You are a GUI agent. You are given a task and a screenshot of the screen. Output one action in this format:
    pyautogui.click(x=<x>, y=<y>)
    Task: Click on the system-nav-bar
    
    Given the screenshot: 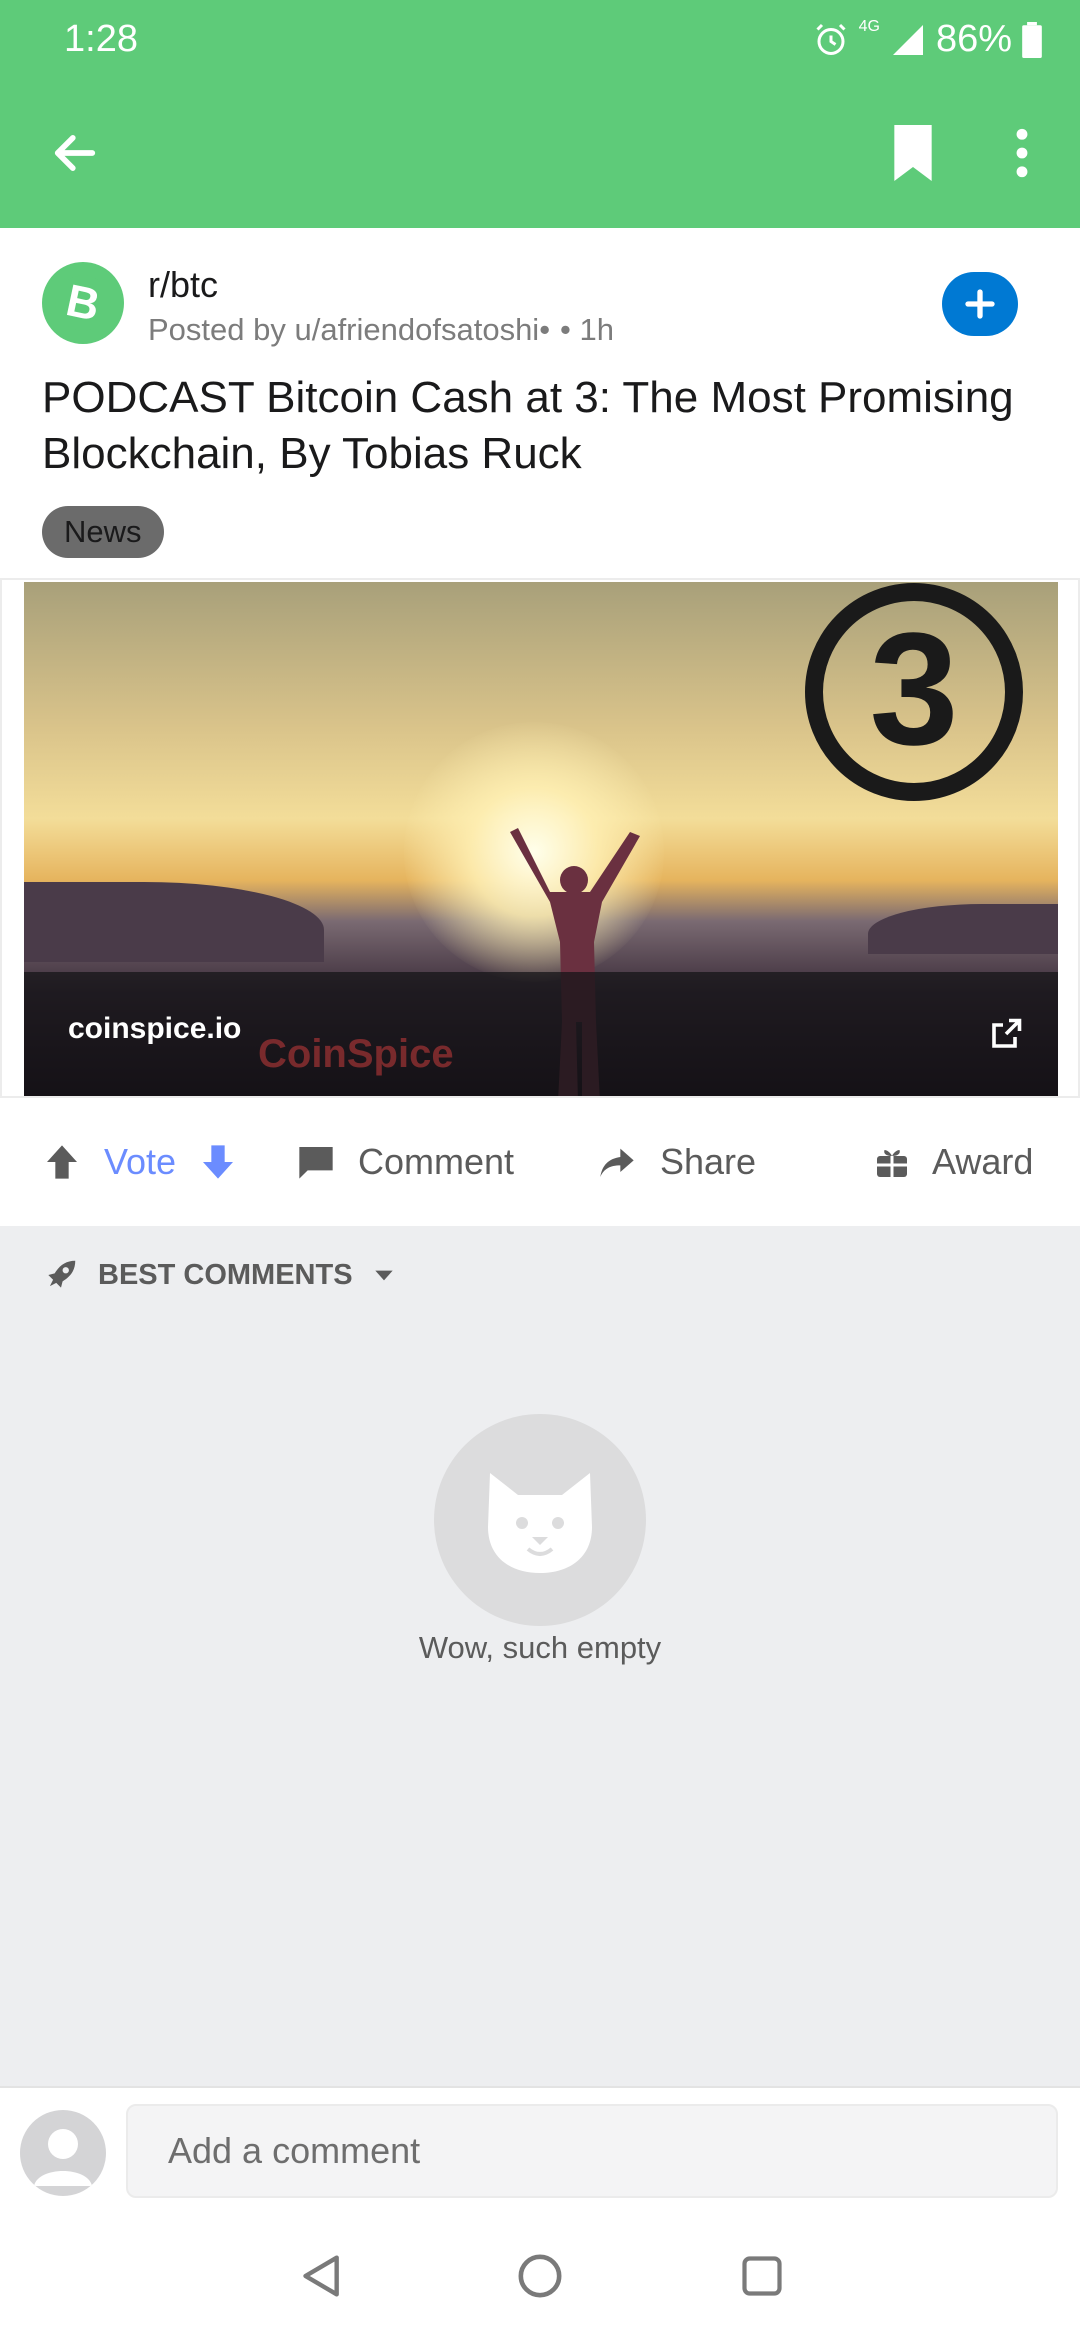 What is the action you would take?
    pyautogui.click(x=540, y=2274)
    